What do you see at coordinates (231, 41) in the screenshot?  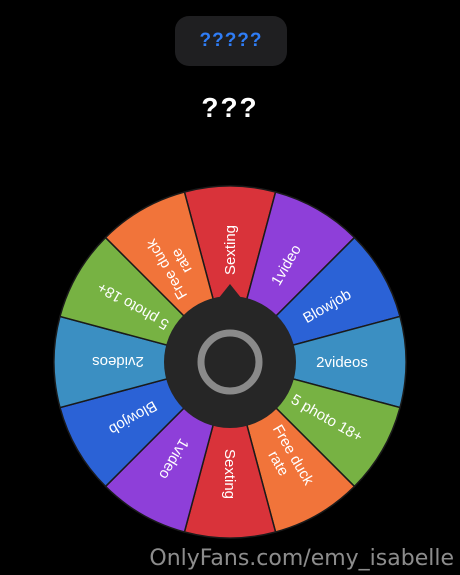 I see `spin-button: ?????` at bounding box center [231, 41].